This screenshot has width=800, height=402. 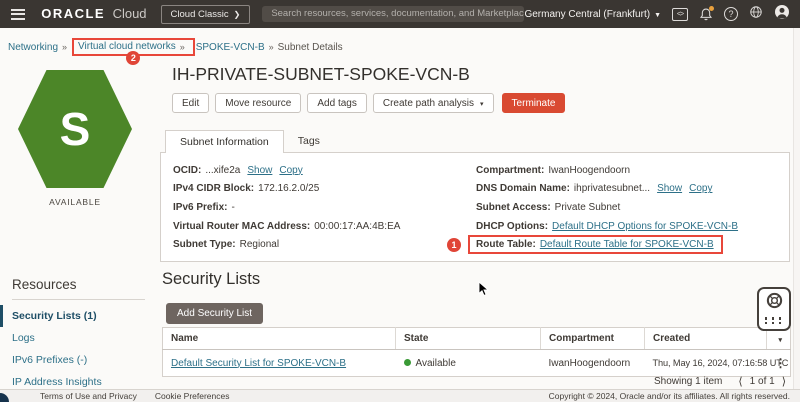 I want to click on notification-dot, so click(x=711, y=8).